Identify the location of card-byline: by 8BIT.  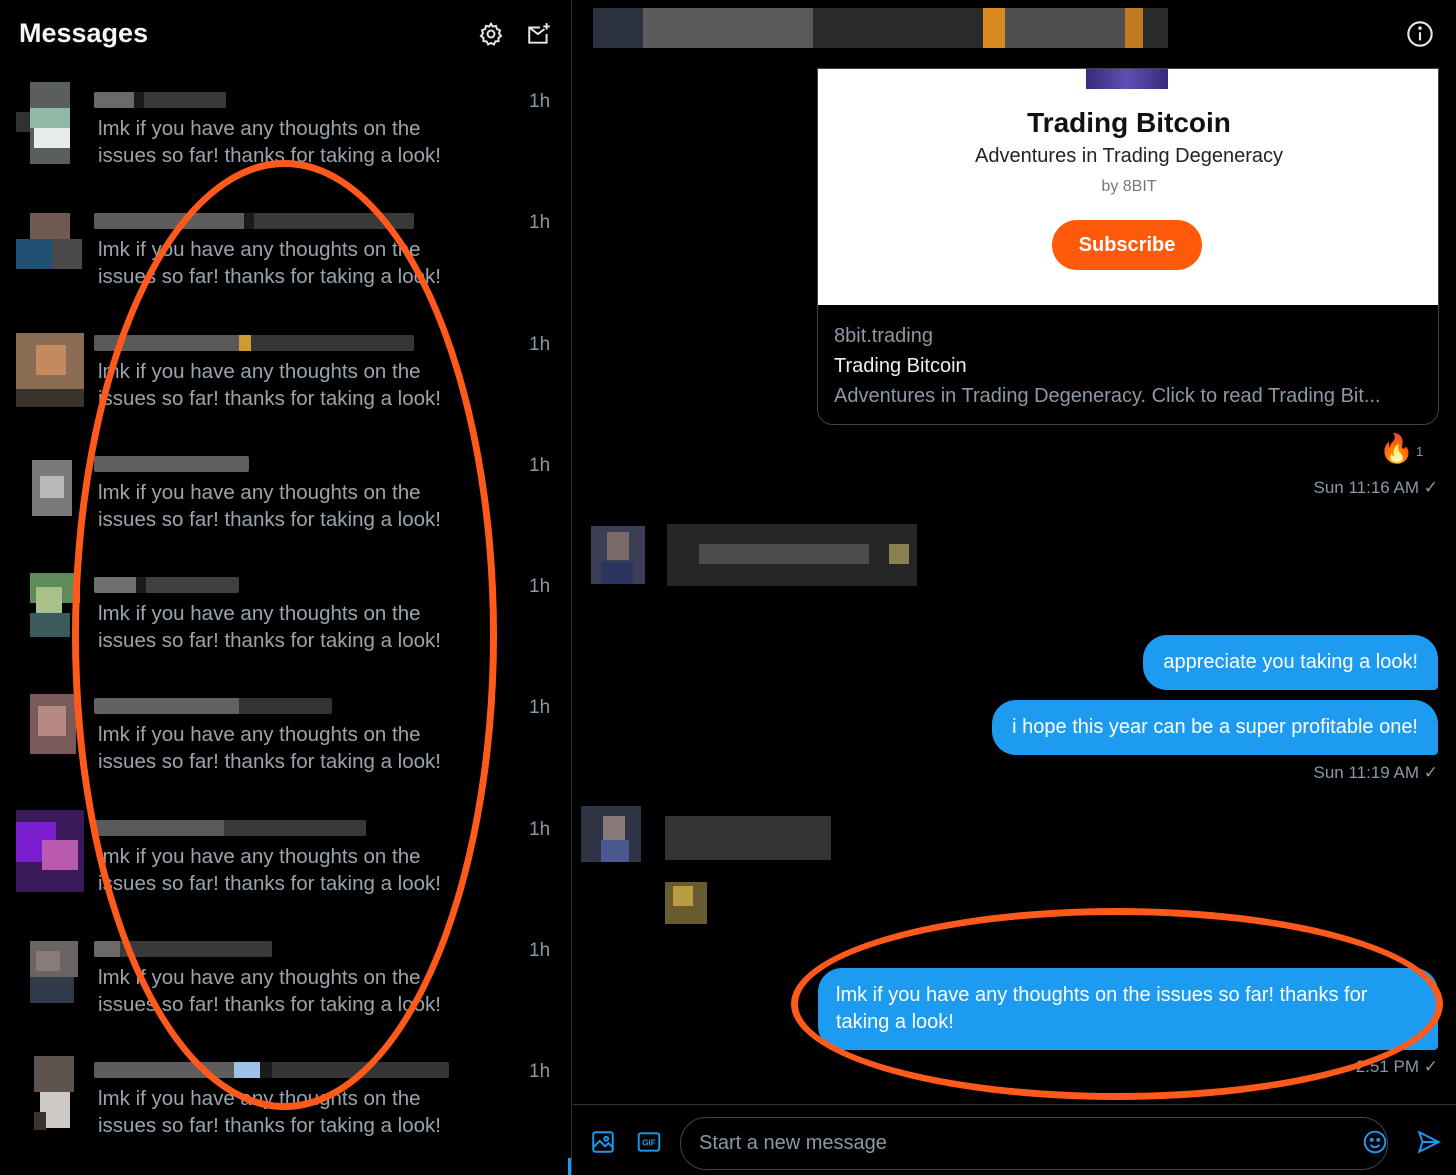
(1129, 186).